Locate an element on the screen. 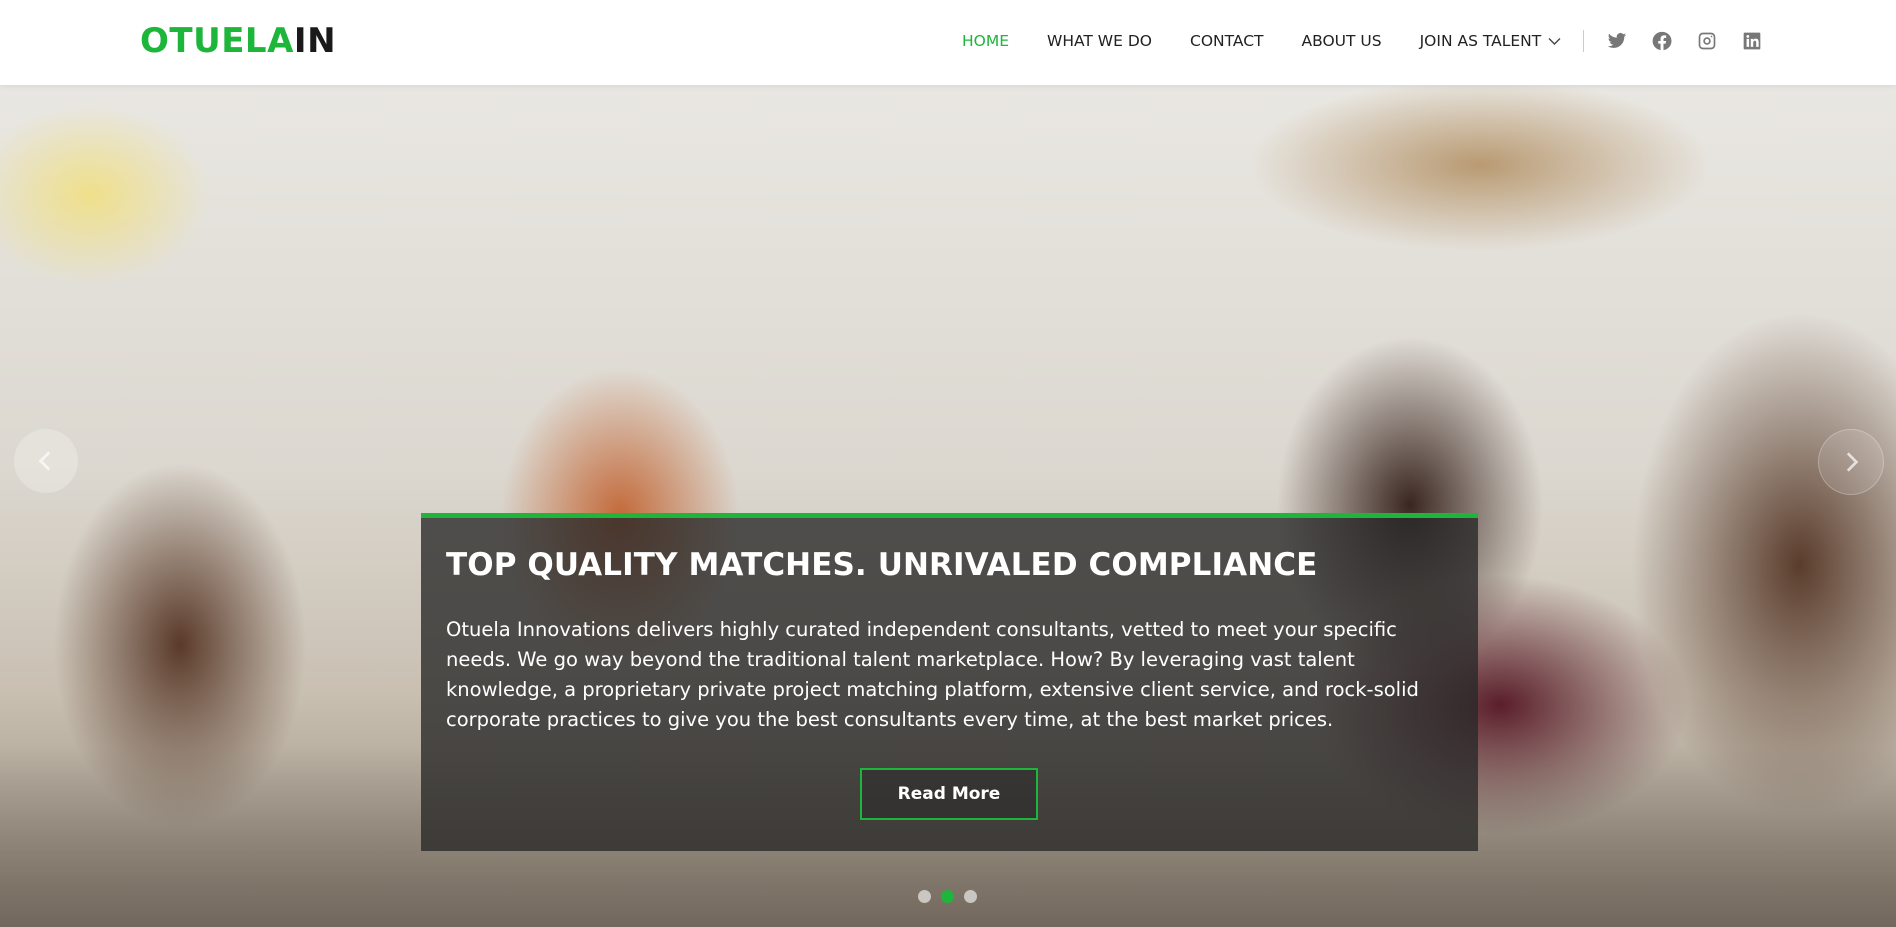 This screenshot has width=1896, height=927. nav-home: HOME is located at coordinates (985, 41).